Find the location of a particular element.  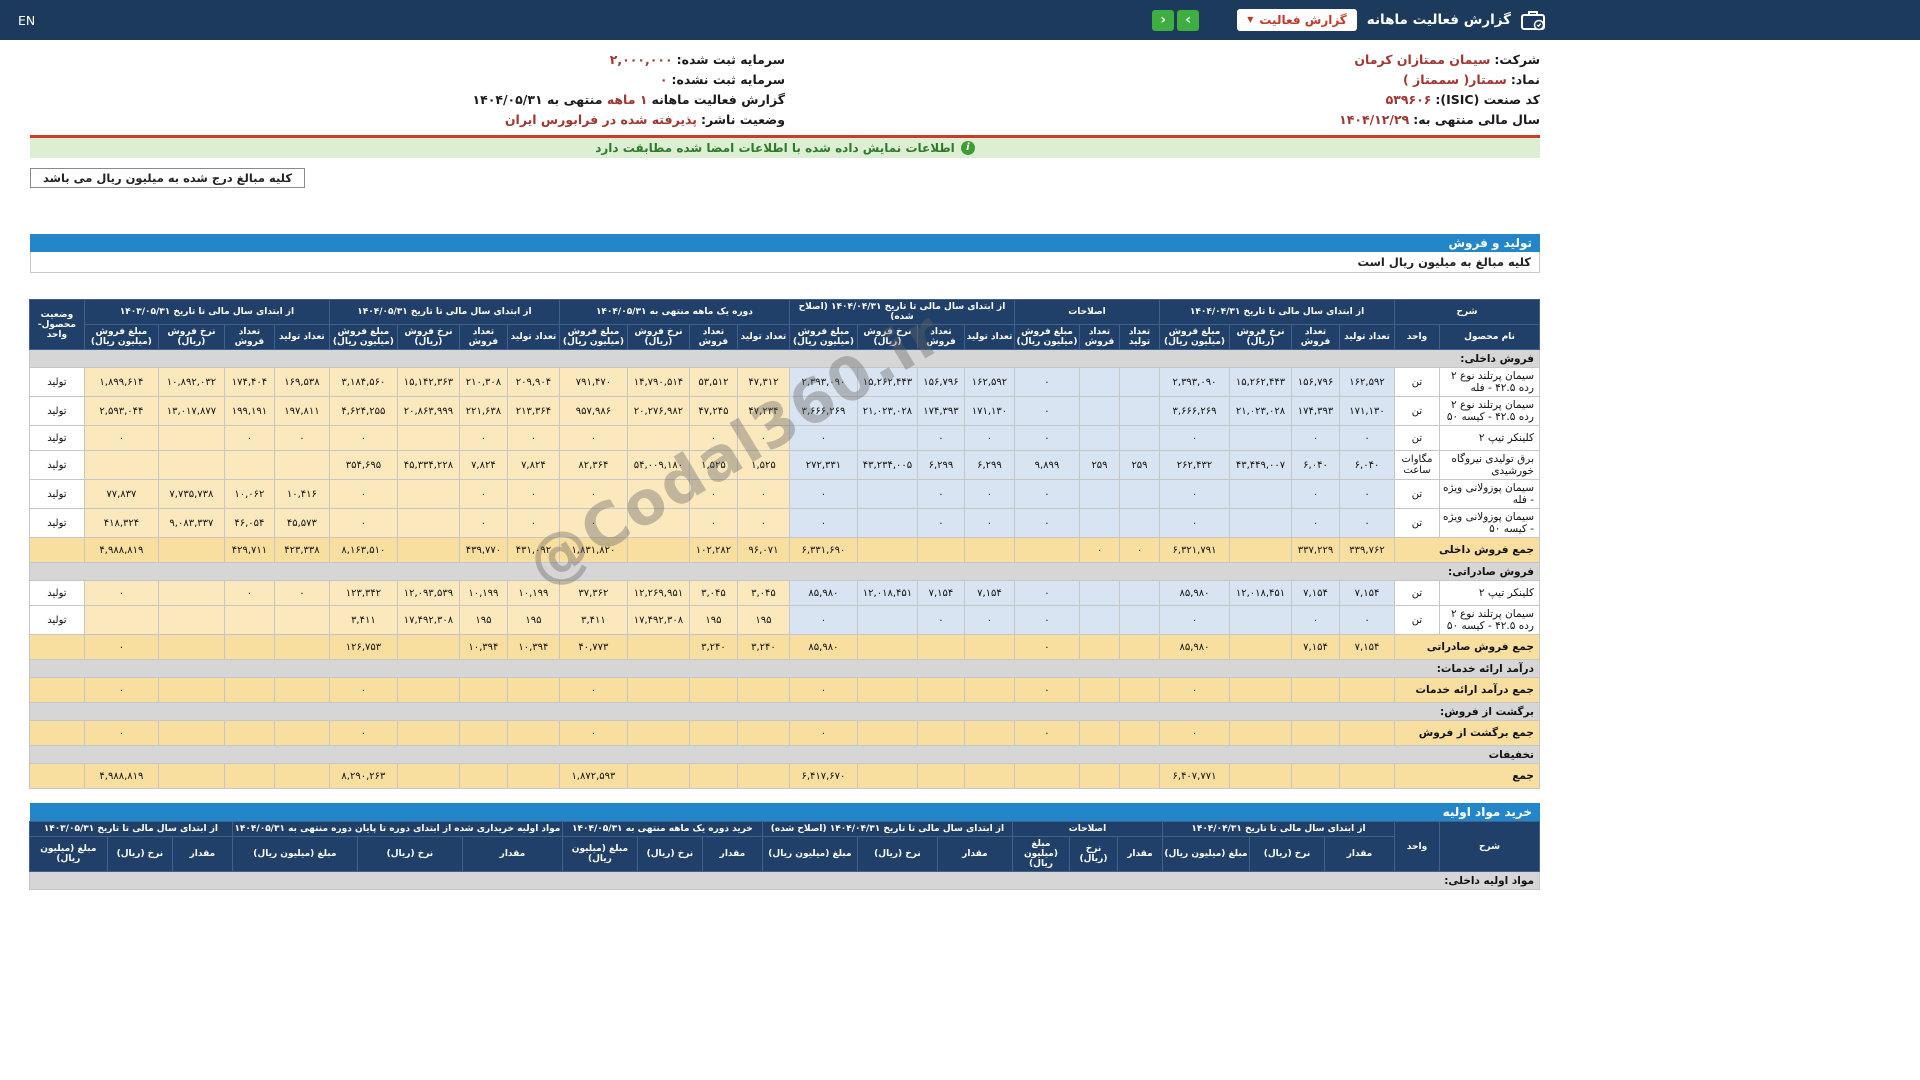

value-cell: ۳۷,۳۶۲ is located at coordinates (593, 593).